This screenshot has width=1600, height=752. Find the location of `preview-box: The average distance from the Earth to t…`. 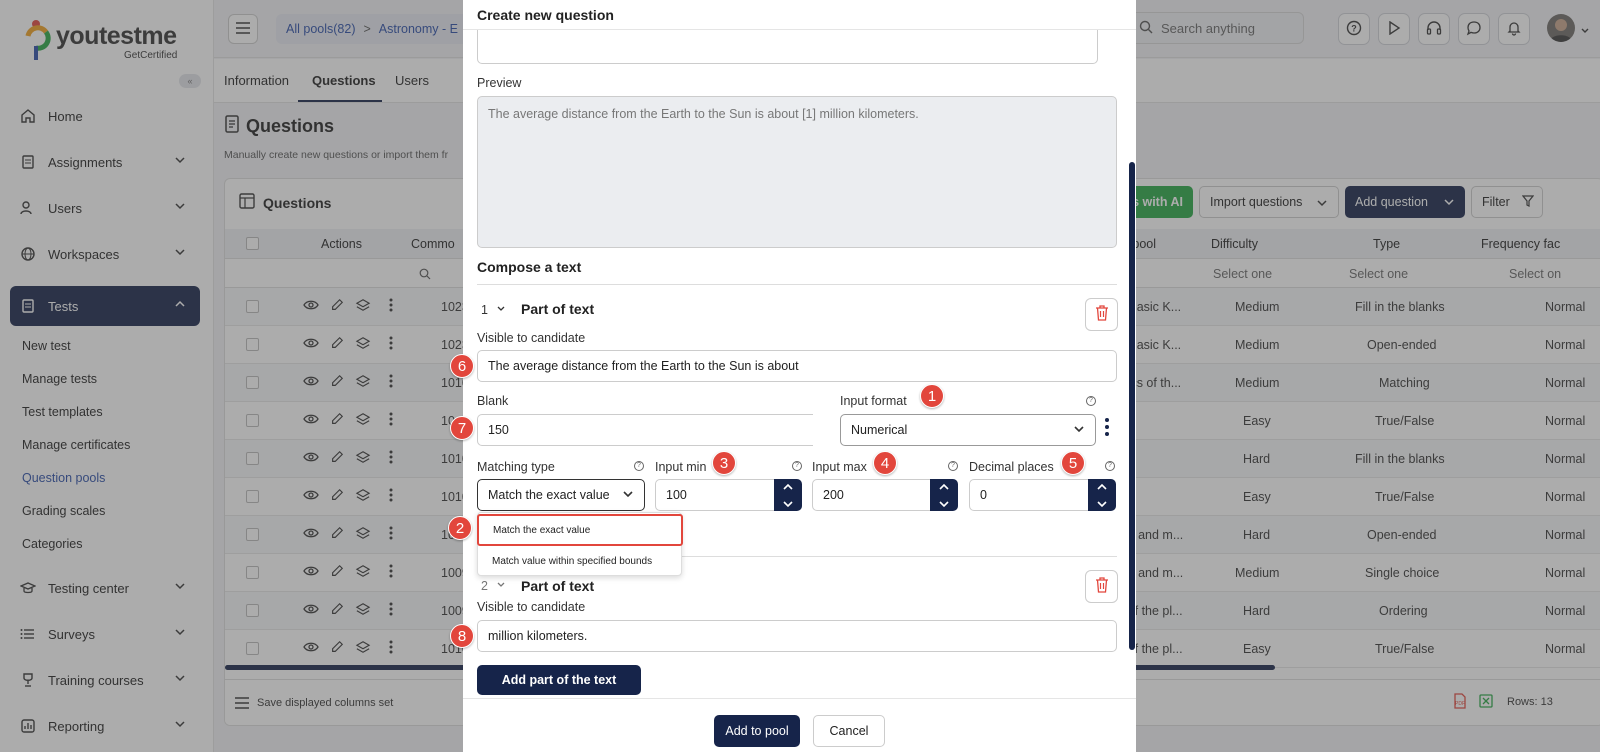

preview-box: The average distance from the Earth to t… is located at coordinates (797, 172).